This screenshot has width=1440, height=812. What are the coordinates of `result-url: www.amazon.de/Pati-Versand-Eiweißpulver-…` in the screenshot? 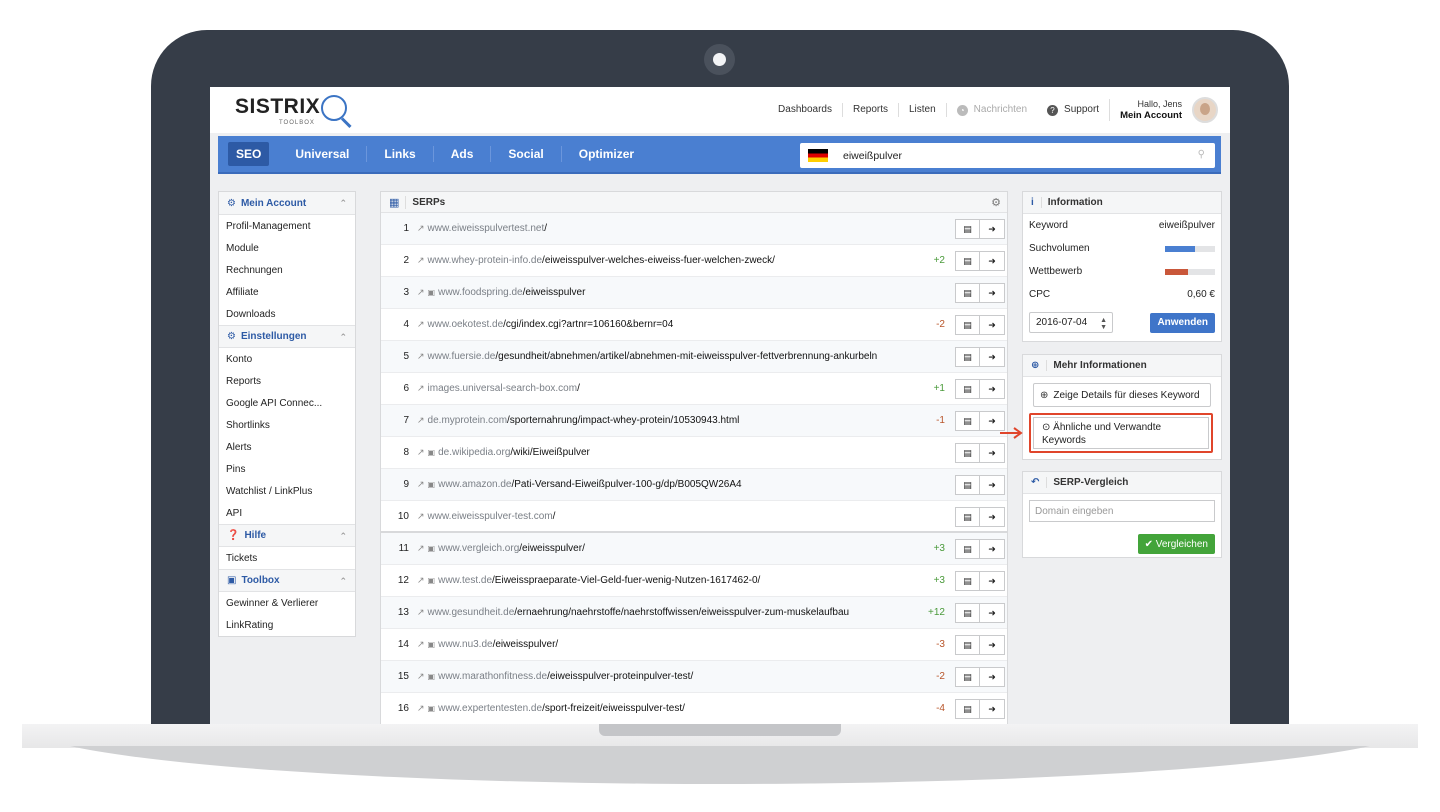 It's located at (588, 484).